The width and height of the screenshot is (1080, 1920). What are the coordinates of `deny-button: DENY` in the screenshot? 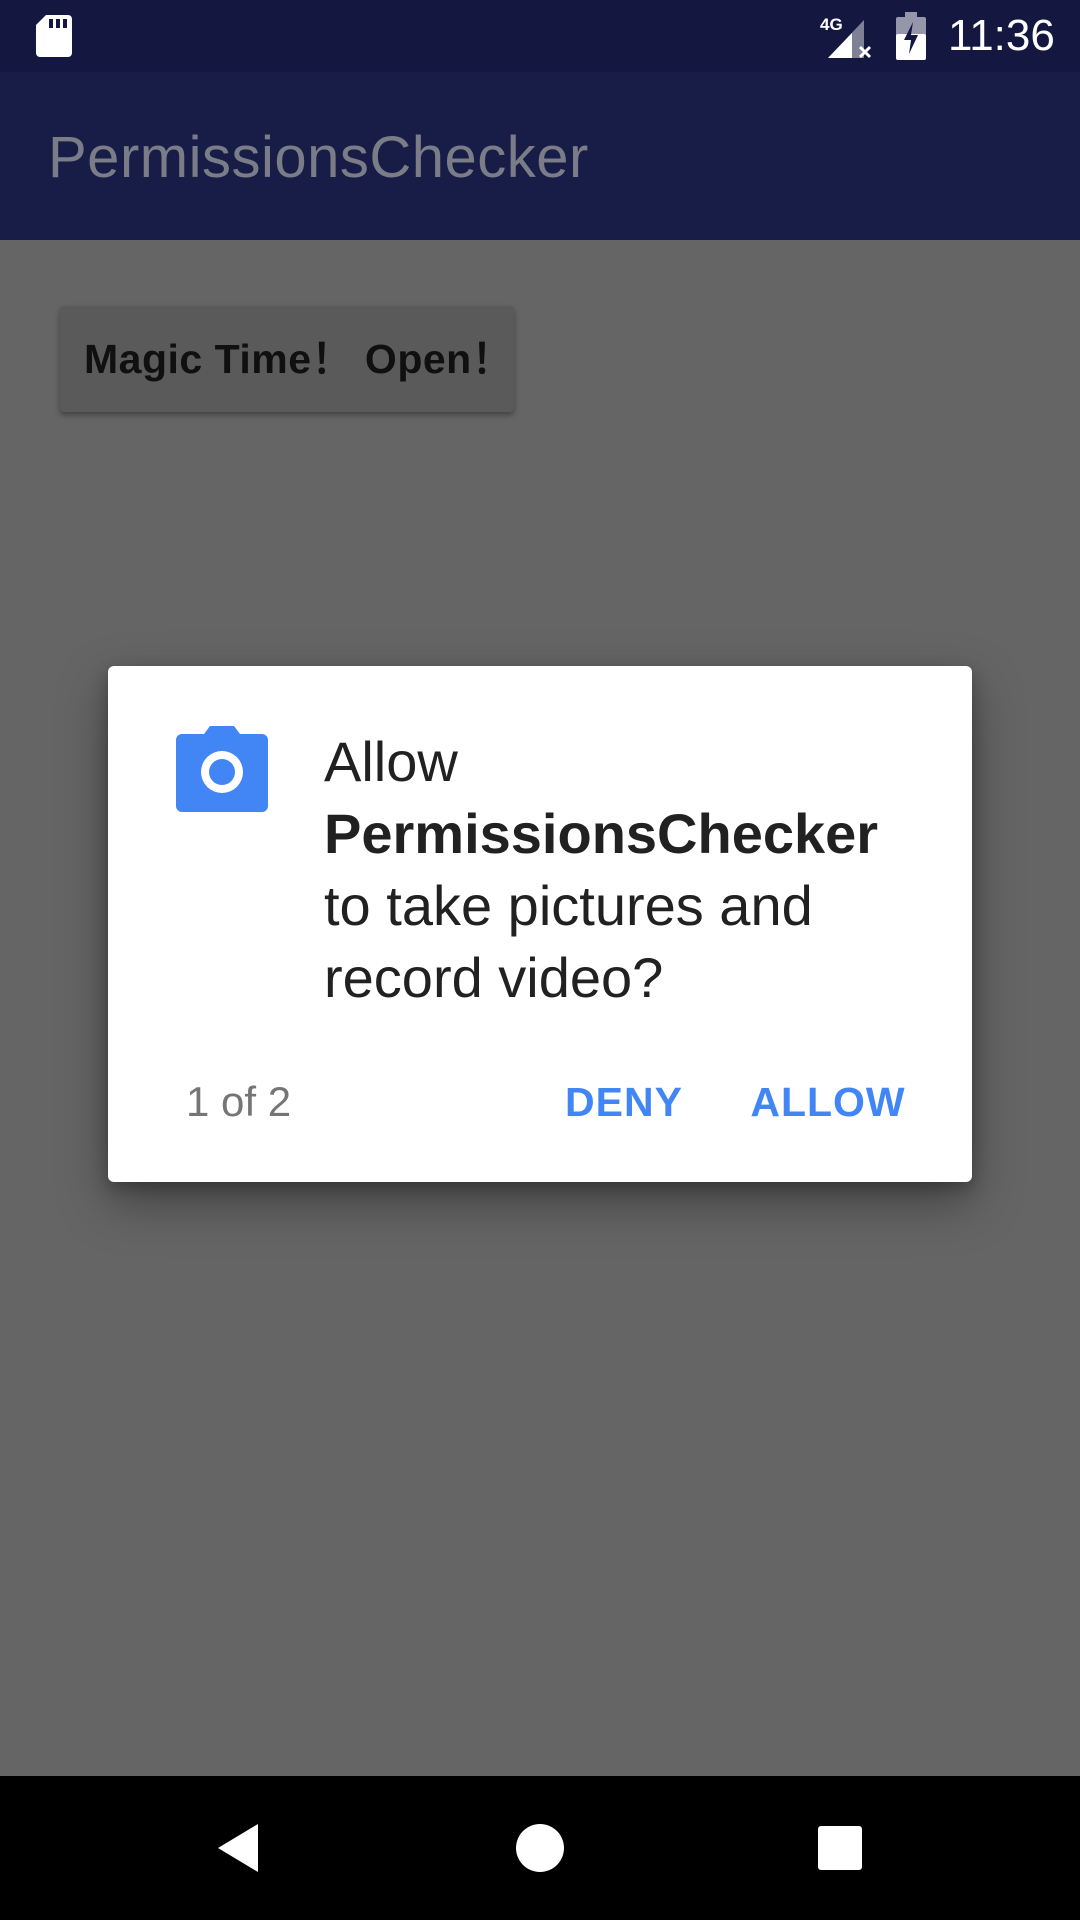 It's located at (624, 1102).